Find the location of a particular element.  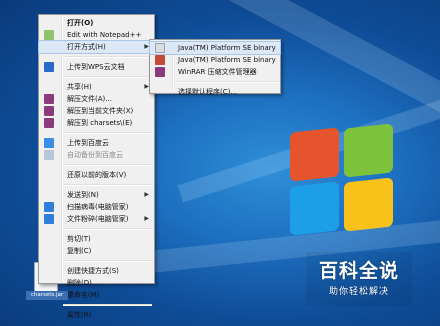

menu-extract-to: 解压到 charsets\(E) is located at coordinates (96, 123).